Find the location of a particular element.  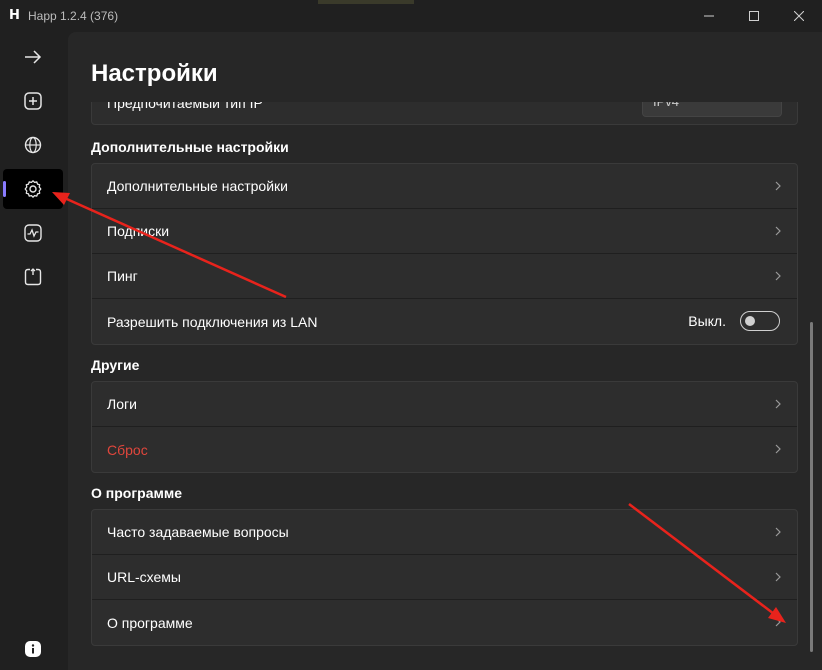

row-label: Логи is located at coordinates (122, 404).